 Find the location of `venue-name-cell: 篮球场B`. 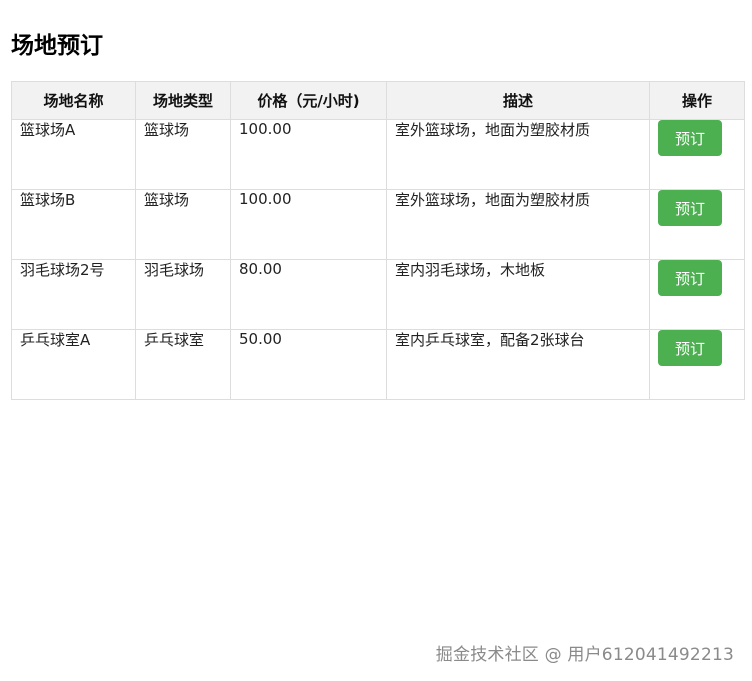

venue-name-cell: 篮球场B is located at coordinates (73, 224).